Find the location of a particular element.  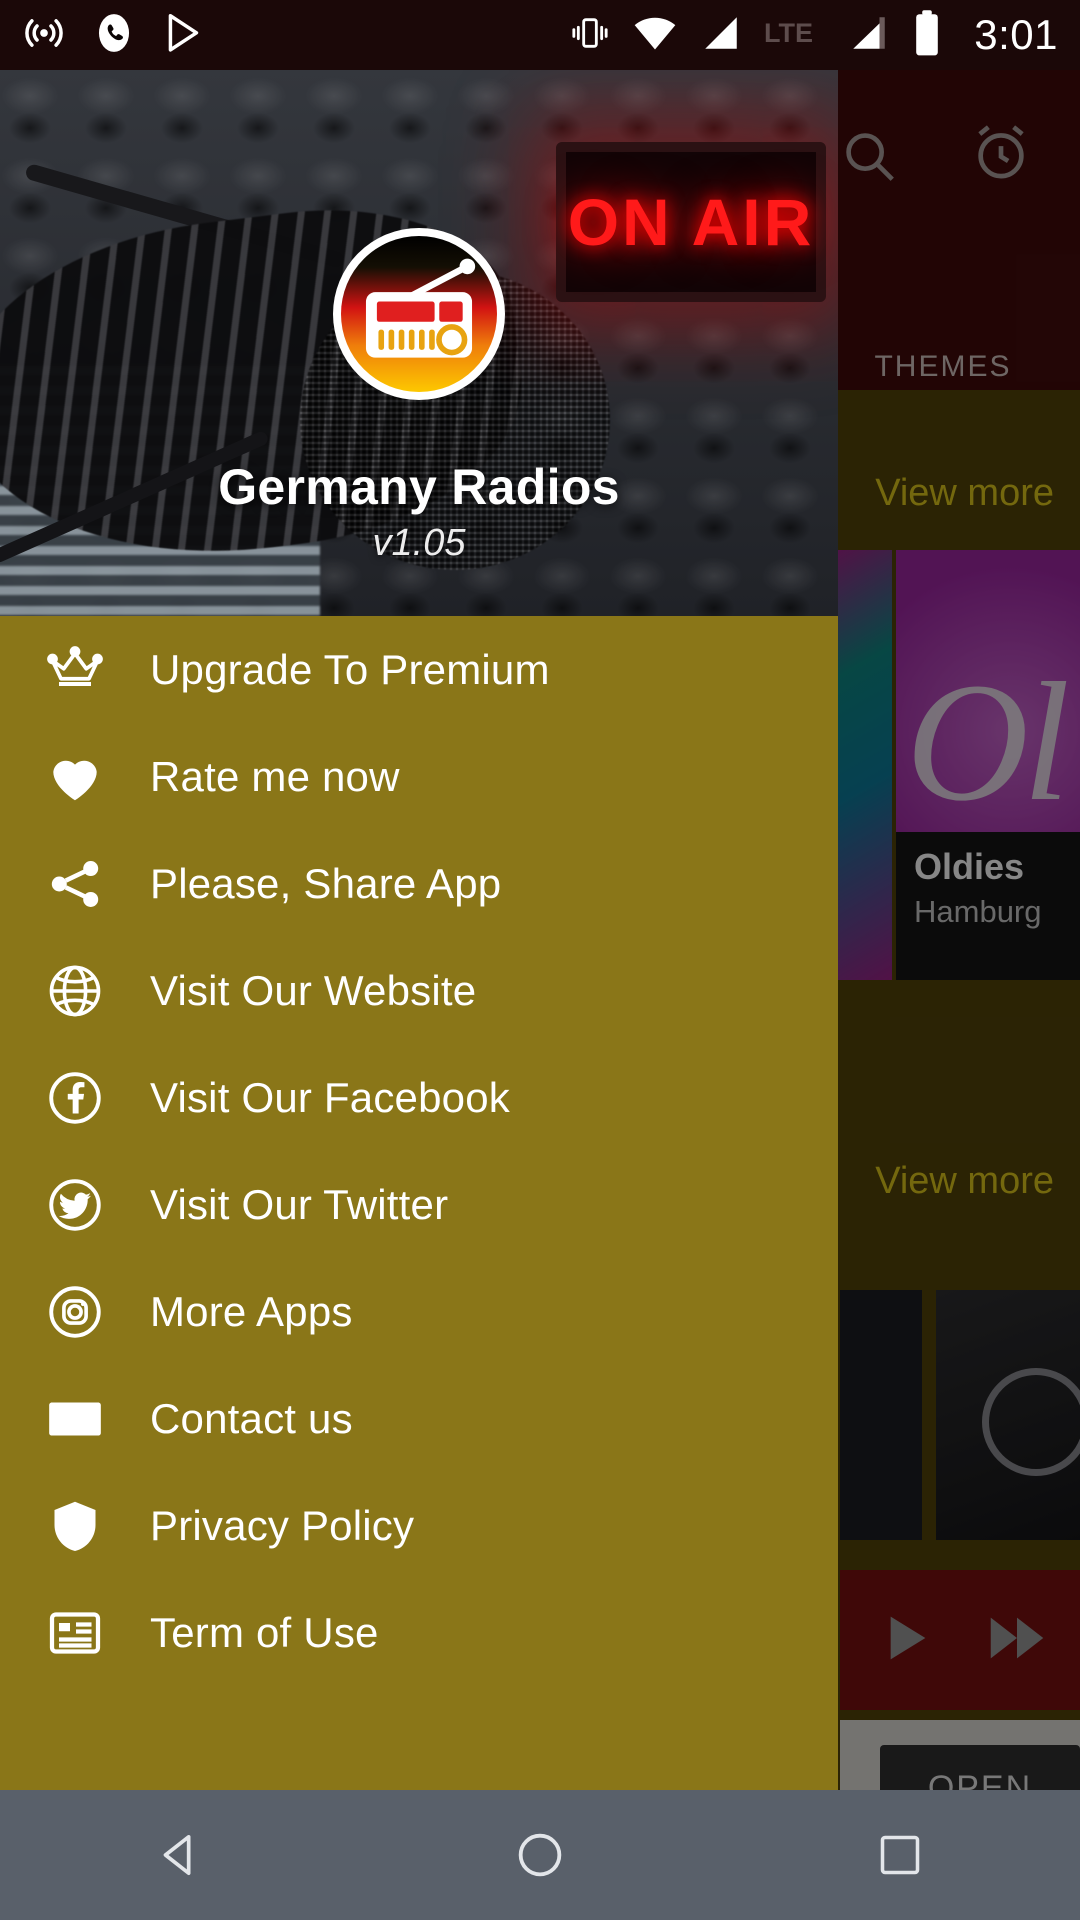

drawer-item-contact-us: Contact us is located at coordinates (419, 1418).